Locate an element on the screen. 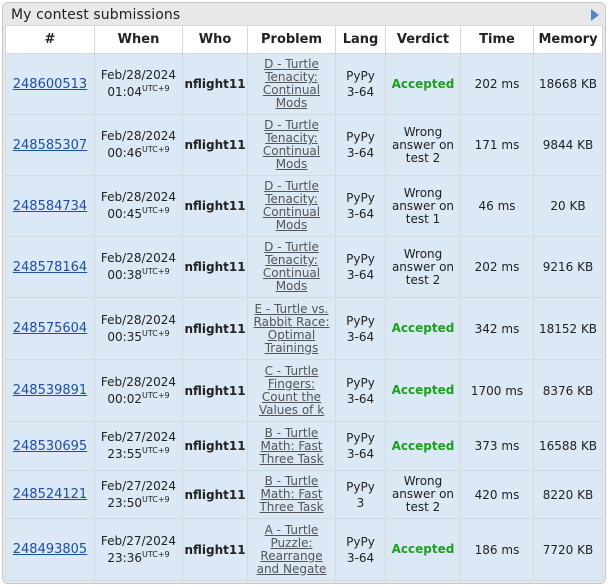 Image resolution: width=610 pixels, height=587 pixels. submission-id-link: 248539891 is located at coordinates (50, 390).